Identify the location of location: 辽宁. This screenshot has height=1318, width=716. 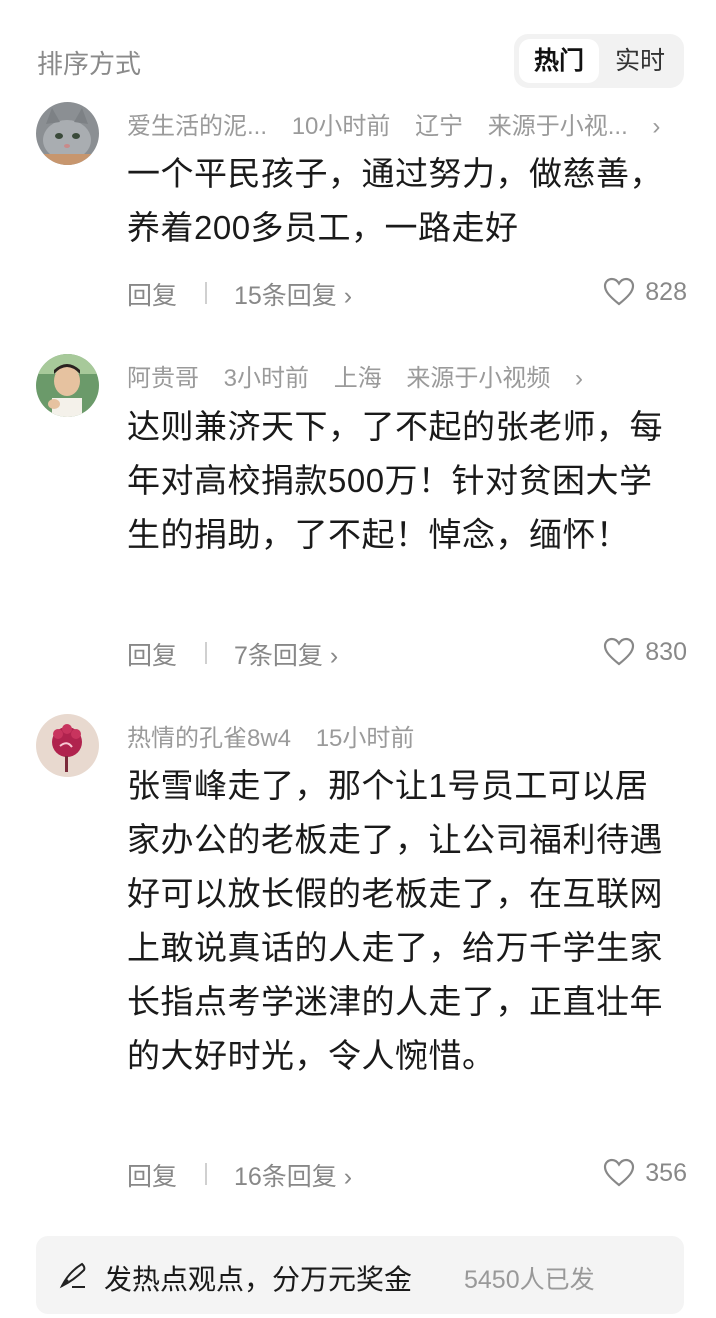
(439, 126).